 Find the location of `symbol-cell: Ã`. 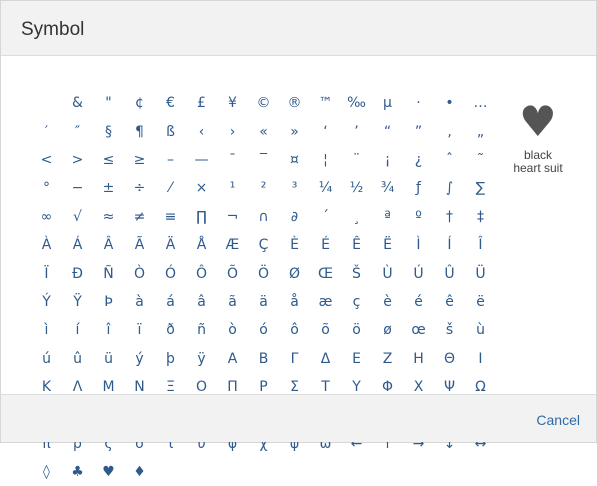

symbol-cell: Ã is located at coordinates (139, 245).